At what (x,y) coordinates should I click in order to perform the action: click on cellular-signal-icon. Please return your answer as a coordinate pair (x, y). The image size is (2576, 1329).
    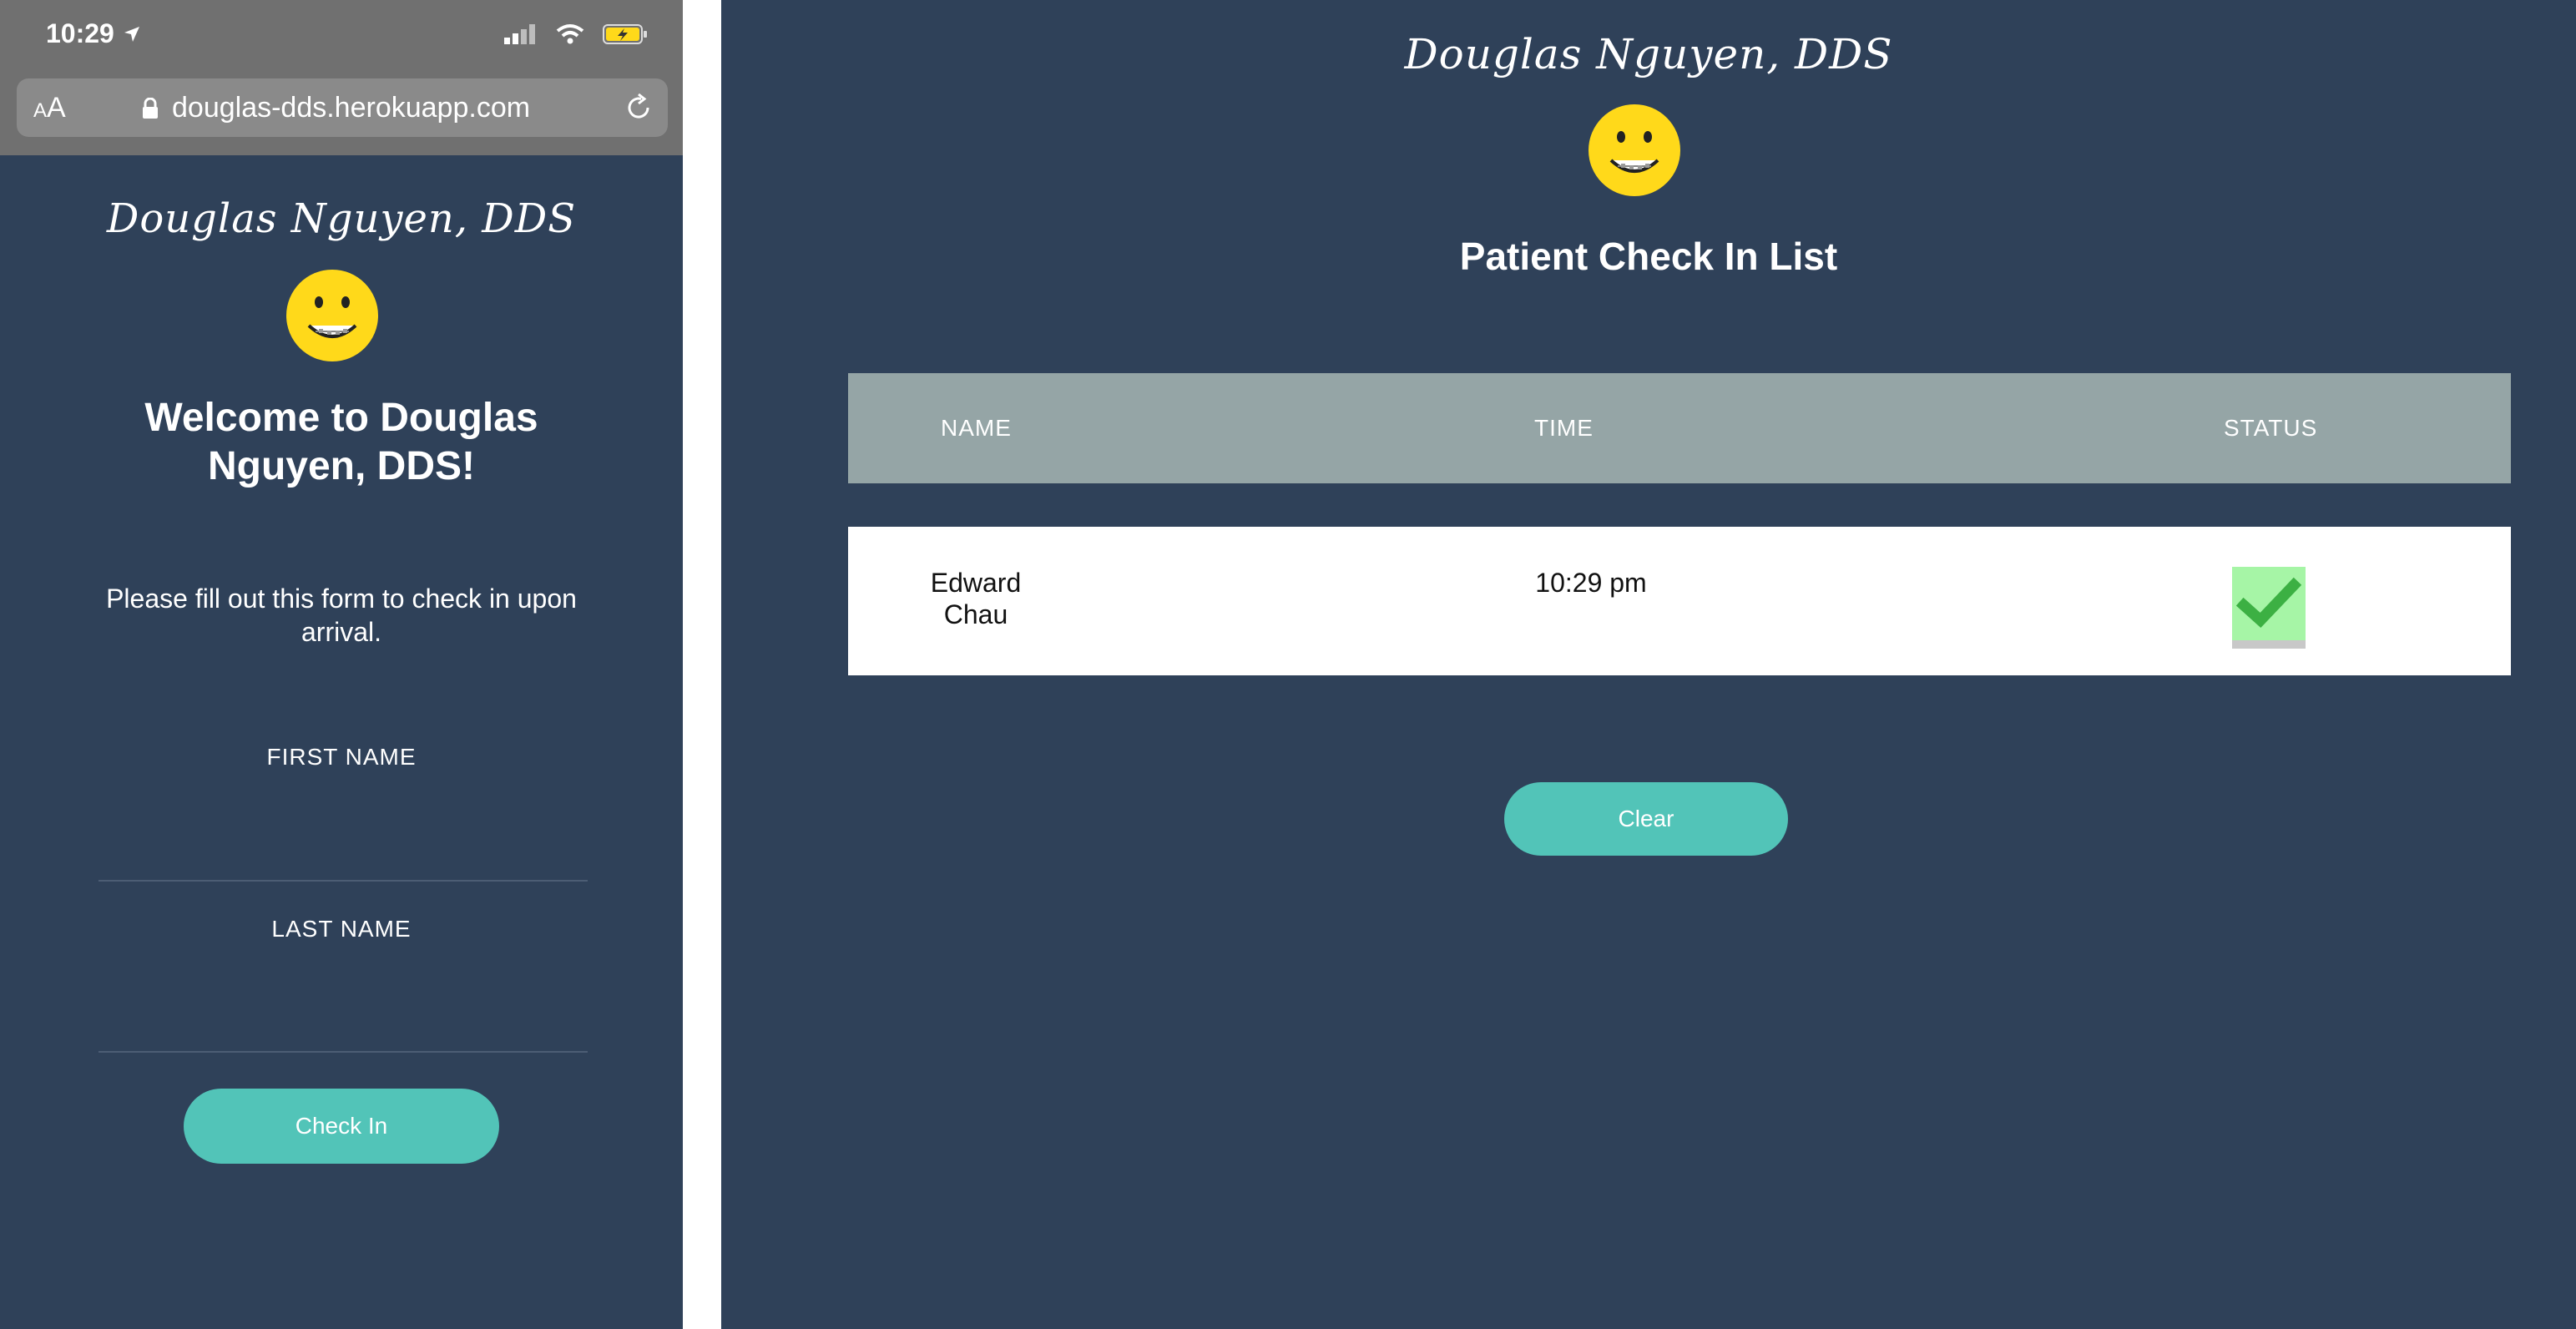
    Looking at the image, I should click on (519, 34).